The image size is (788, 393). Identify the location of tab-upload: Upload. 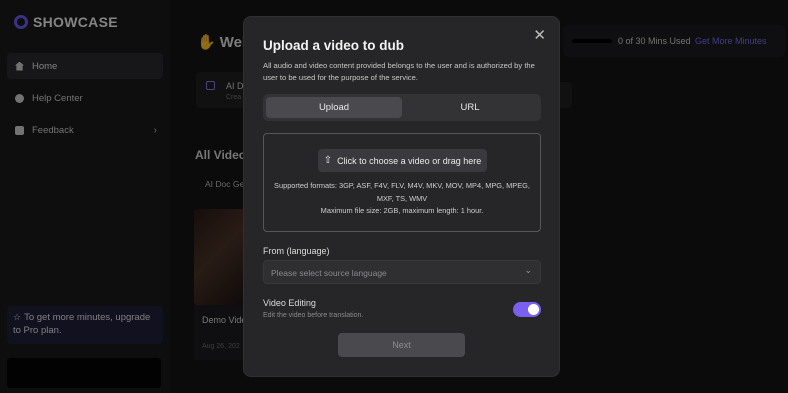
(334, 107).